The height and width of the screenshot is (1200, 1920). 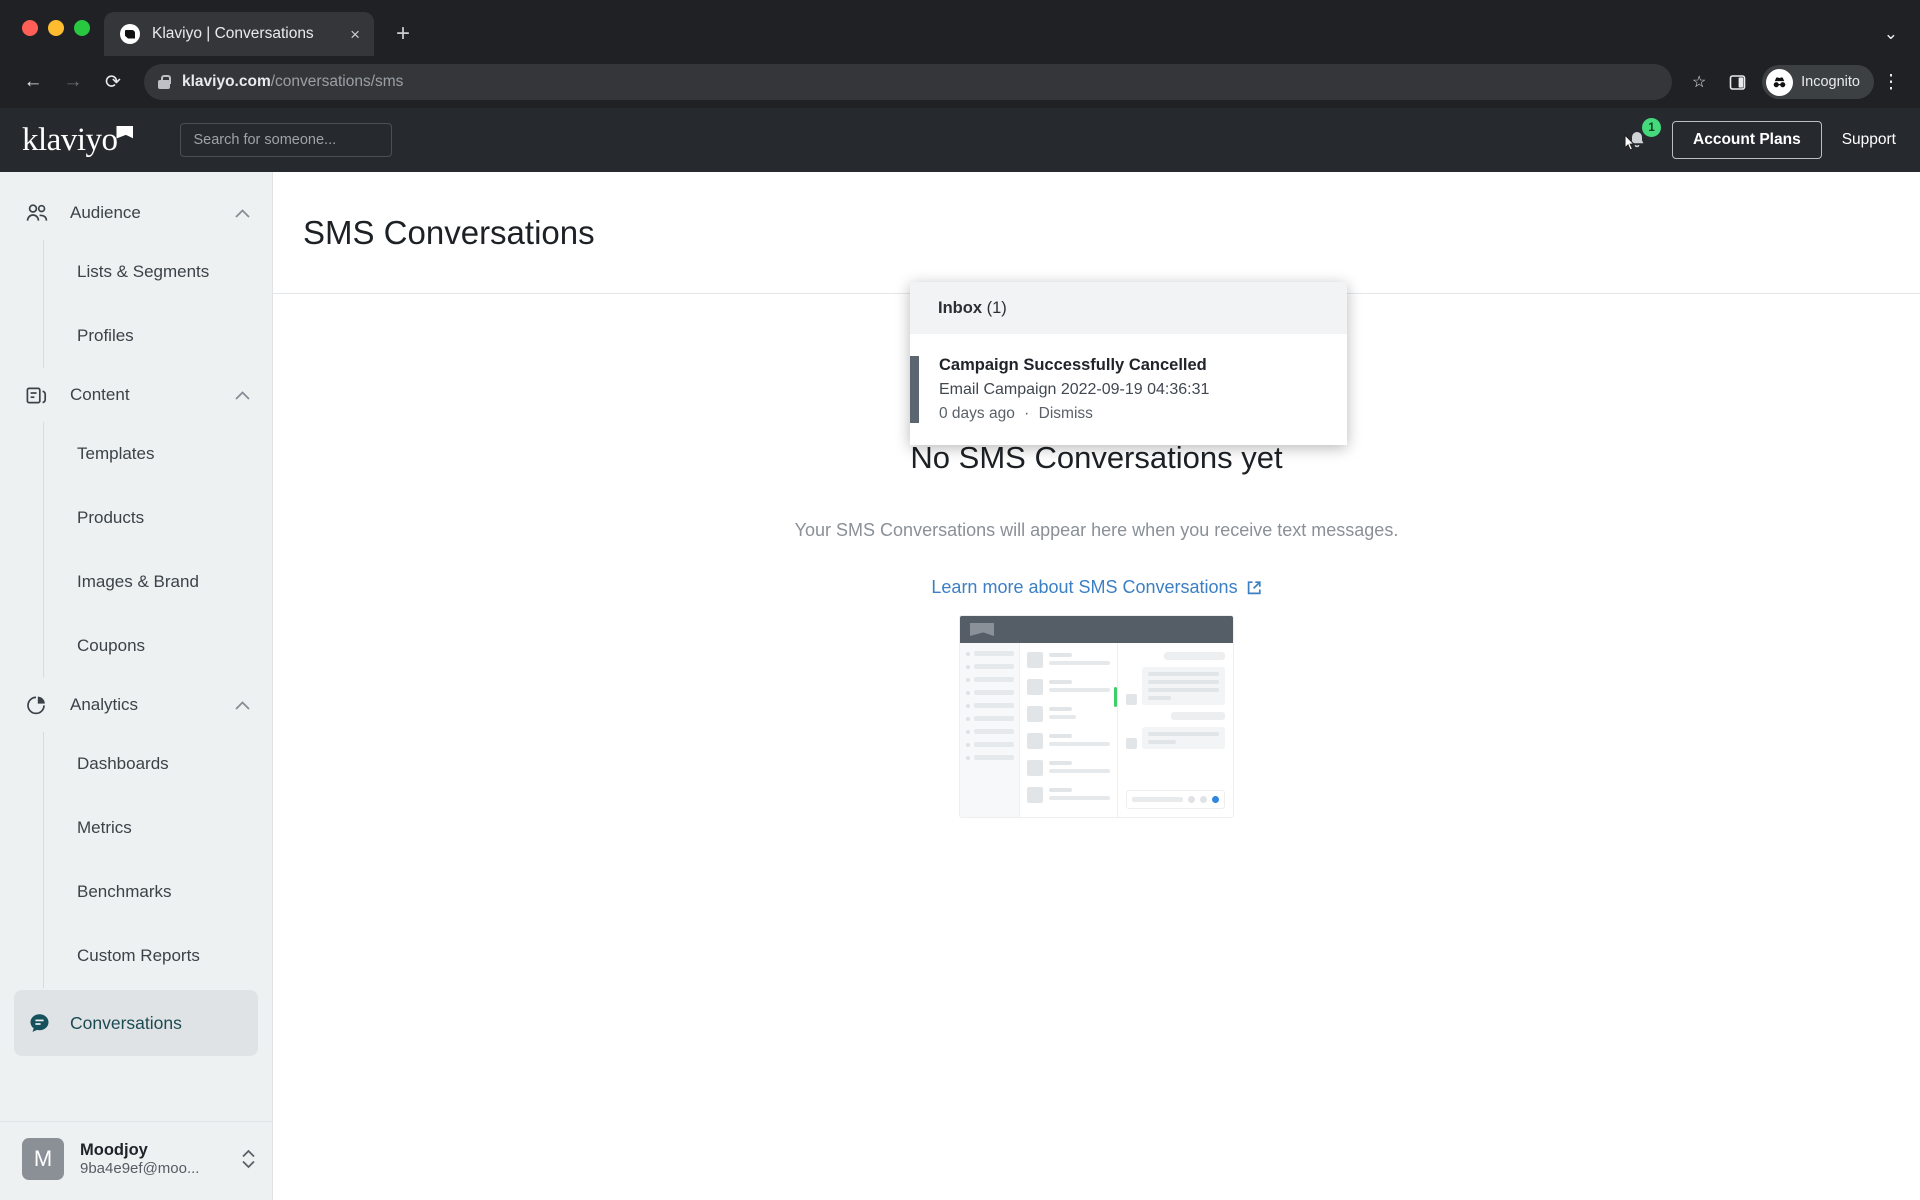 I want to click on incognito-indicator: Incognito, so click(x=1818, y=82).